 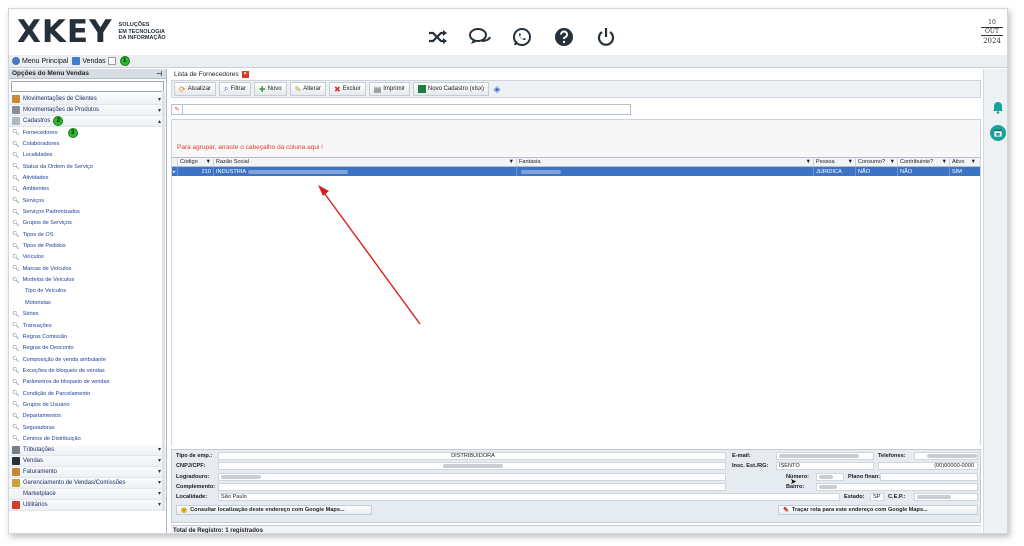 What do you see at coordinates (87, 416) in the screenshot?
I see `sidebar-item: 🔍︎ Departamentos` at bounding box center [87, 416].